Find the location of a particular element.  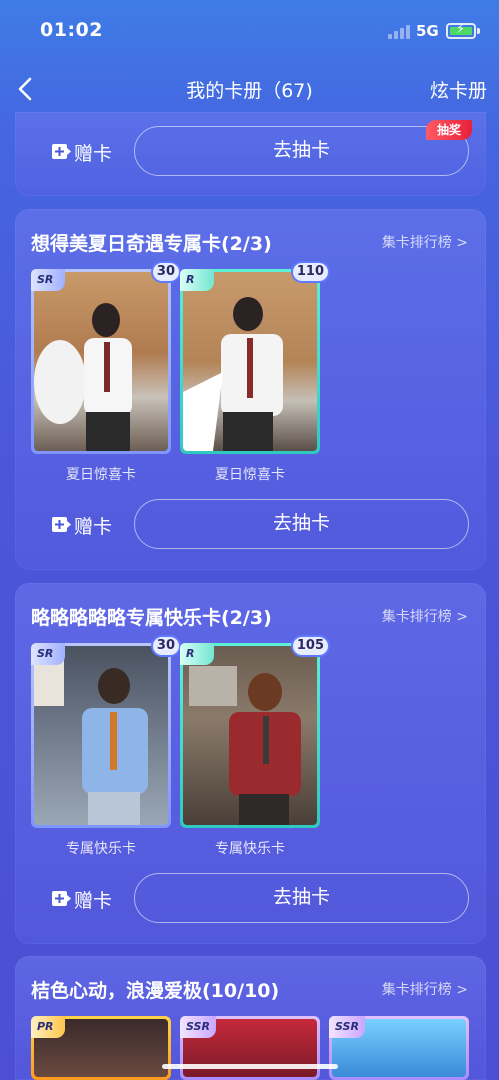

album-panel-top: 赠卡 去抽卡 抽奖 is located at coordinates (250, 154).